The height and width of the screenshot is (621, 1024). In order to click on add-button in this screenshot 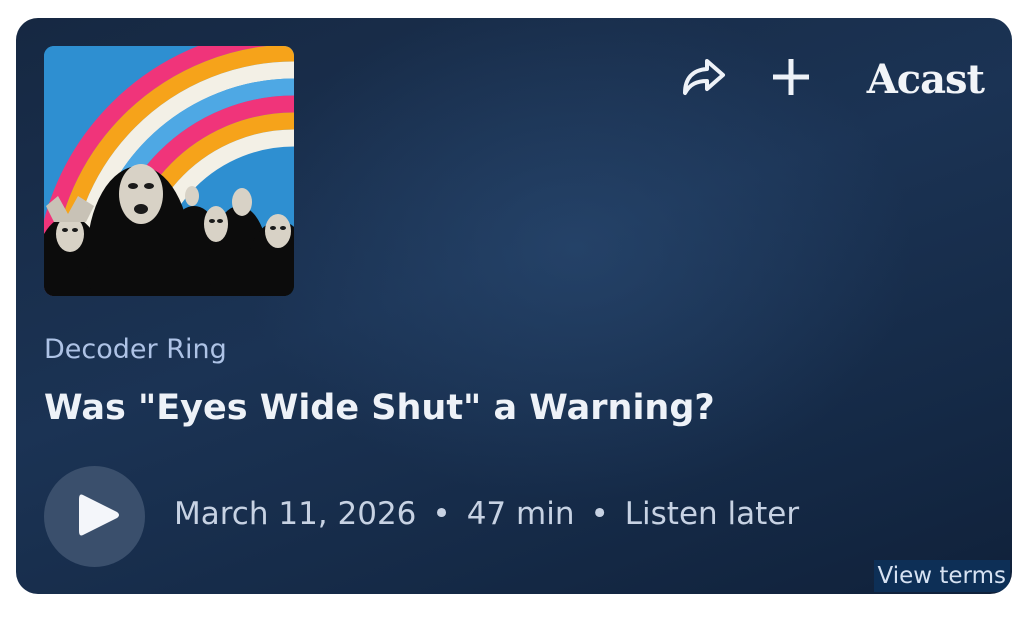, I will do `click(791, 79)`.